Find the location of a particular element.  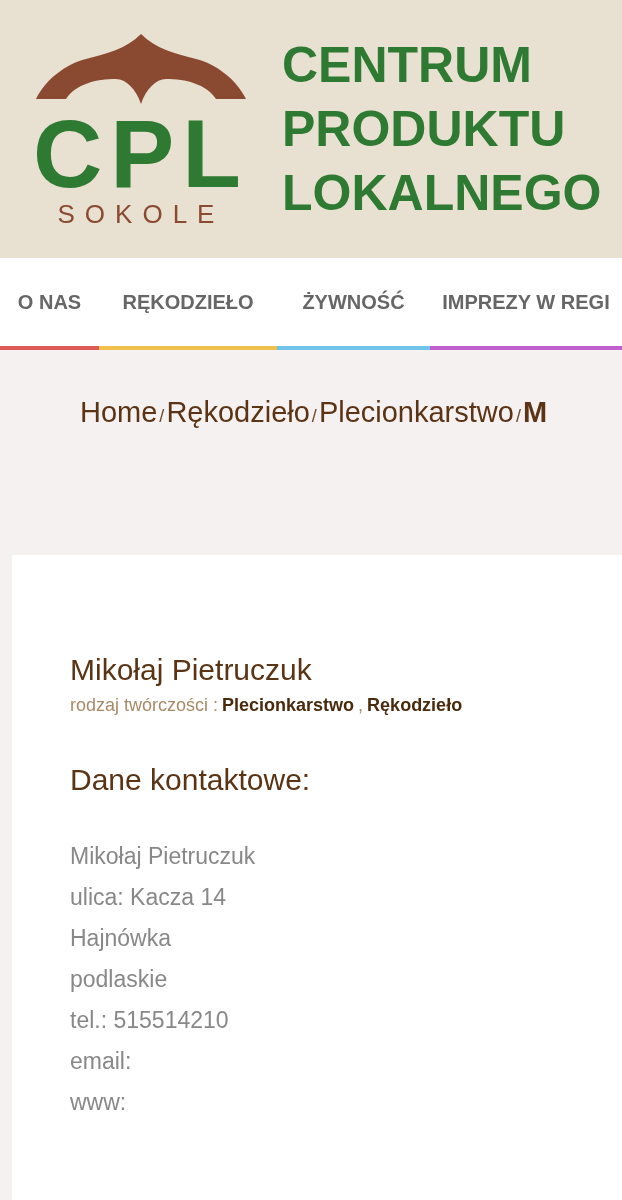

profile-name: Mikołaj Pietruczuk is located at coordinates (191, 670).